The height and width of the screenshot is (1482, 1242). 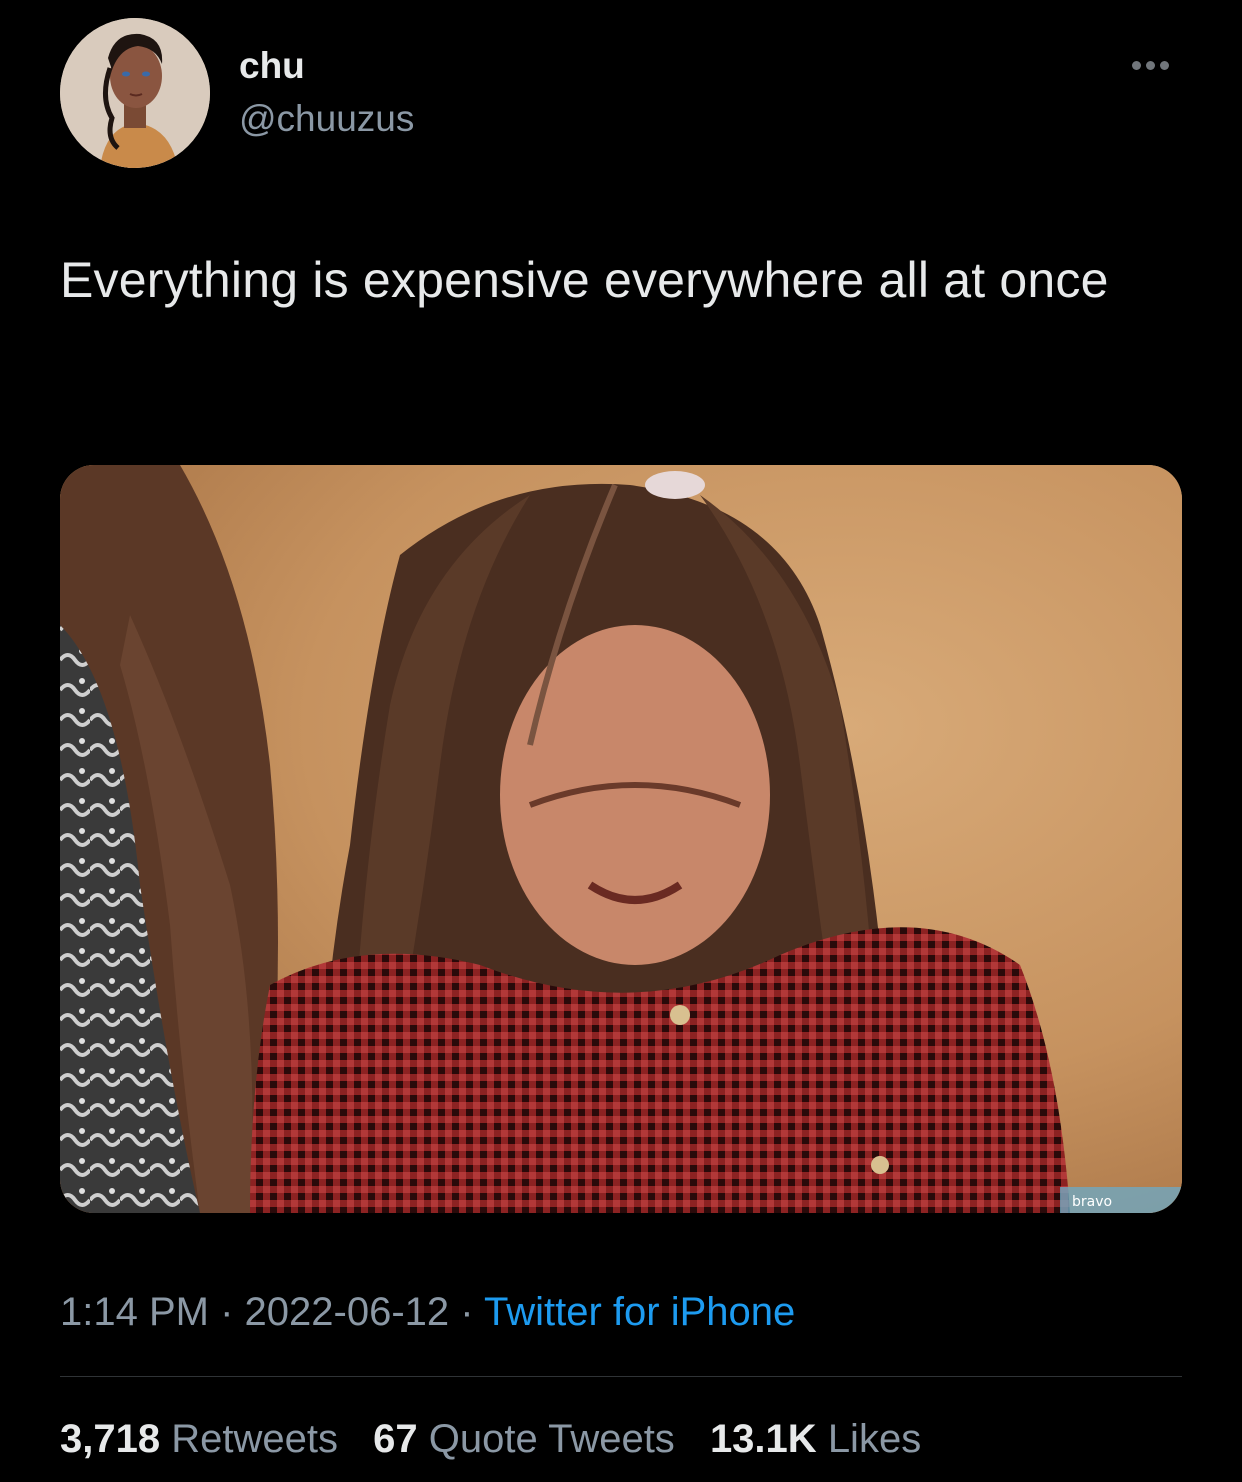 I want to click on more-options-button, so click(x=1150, y=65).